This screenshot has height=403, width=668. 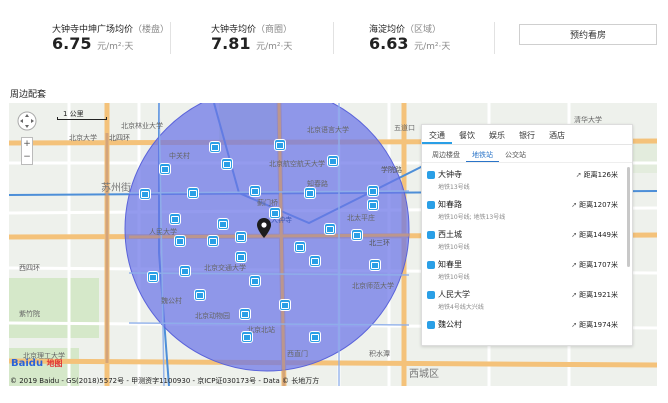 What do you see at coordinates (461, 307) in the screenshot?
I see `station-lines: 地铁4号线大兴线` at bounding box center [461, 307].